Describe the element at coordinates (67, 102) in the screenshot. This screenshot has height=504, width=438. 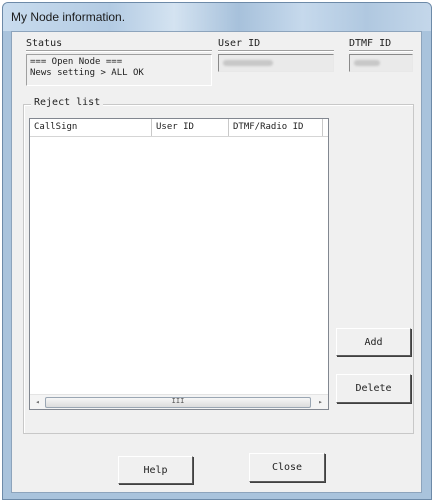
I see `reject-list-label: Reject list` at that location.